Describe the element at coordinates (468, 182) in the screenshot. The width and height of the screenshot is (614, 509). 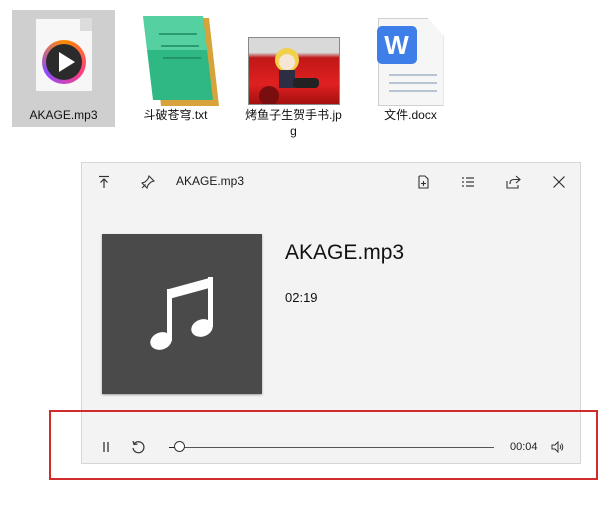
I see `playlist-icon` at that location.